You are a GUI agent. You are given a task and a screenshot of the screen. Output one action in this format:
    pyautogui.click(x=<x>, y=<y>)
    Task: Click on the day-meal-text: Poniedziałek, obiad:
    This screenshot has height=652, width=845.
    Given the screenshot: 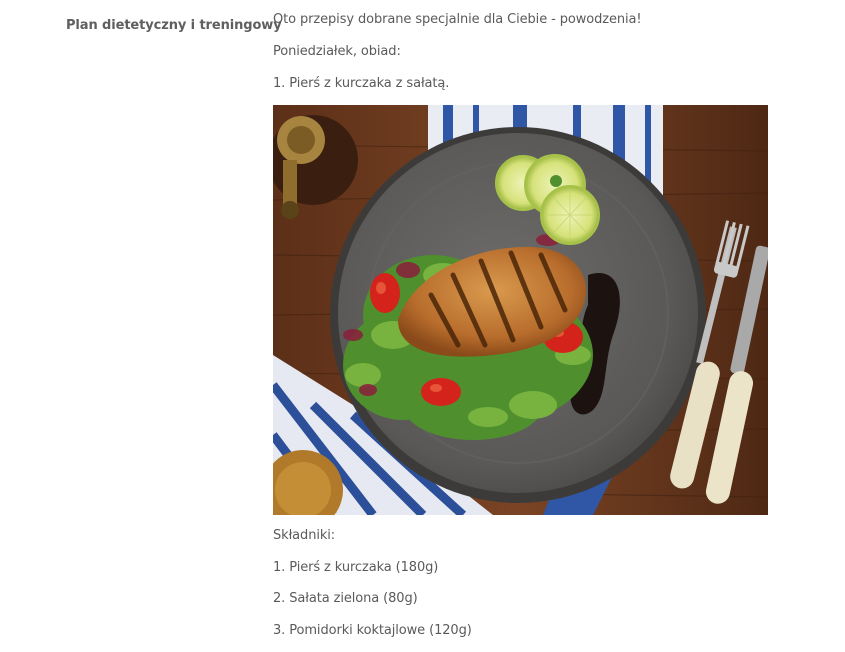 What is the action you would take?
    pyautogui.click(x=337, y=51)
    